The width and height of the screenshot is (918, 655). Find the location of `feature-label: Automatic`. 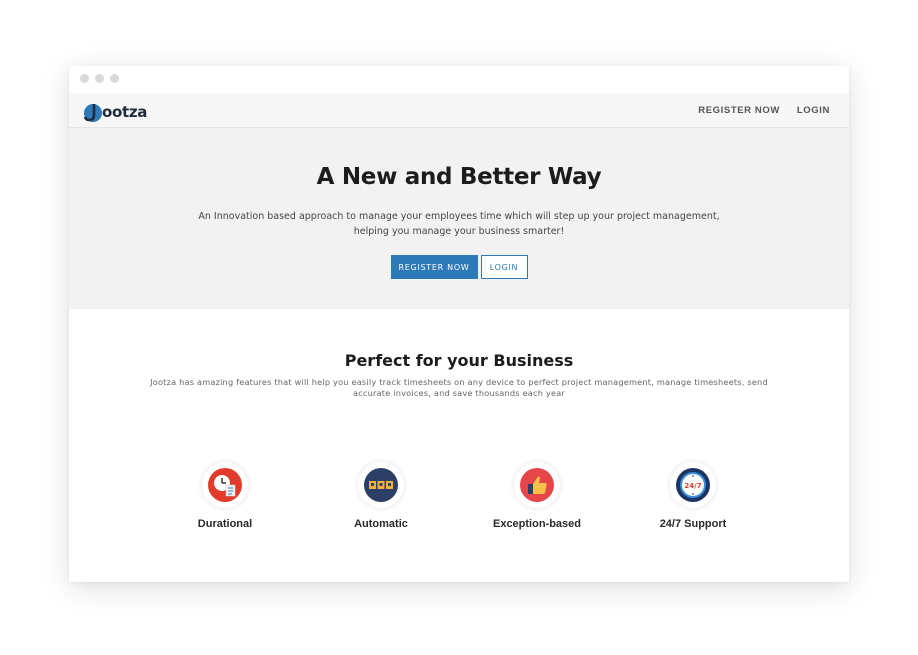

feature-label: Automatic is located at coordinates (381, 524).